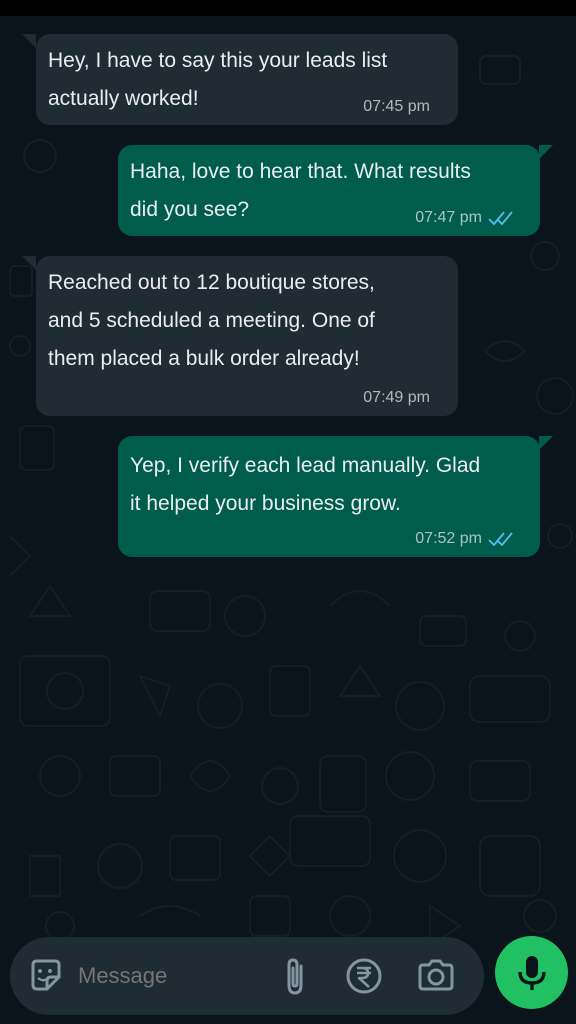 This screenshot has height=1024, width=576. I want to click on sticker-icon, so click(46, 978).